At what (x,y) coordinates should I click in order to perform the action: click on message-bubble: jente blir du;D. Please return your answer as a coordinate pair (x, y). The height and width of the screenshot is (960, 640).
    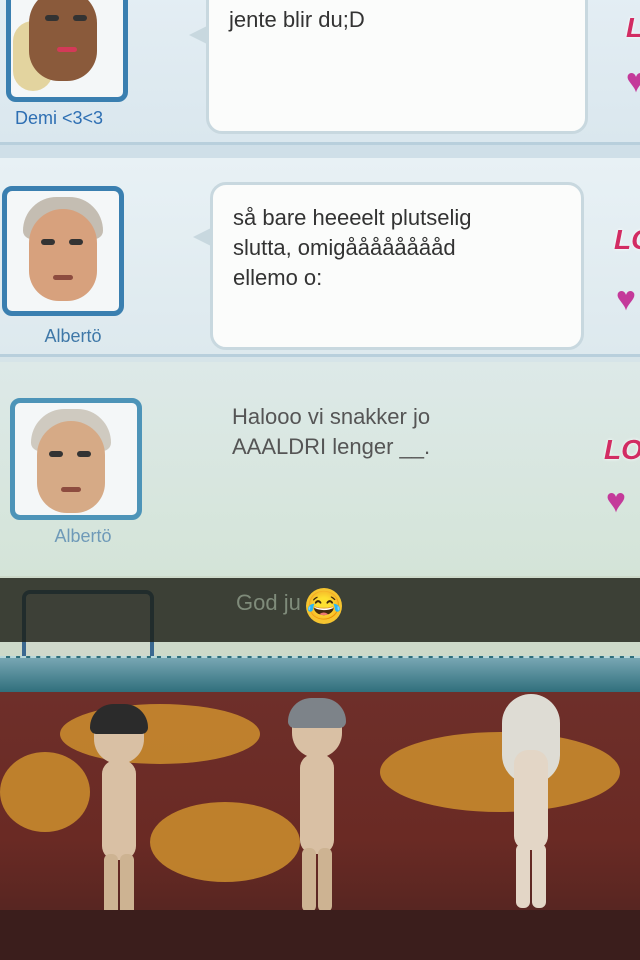
    Looking at the image, I should click on (388, 67).